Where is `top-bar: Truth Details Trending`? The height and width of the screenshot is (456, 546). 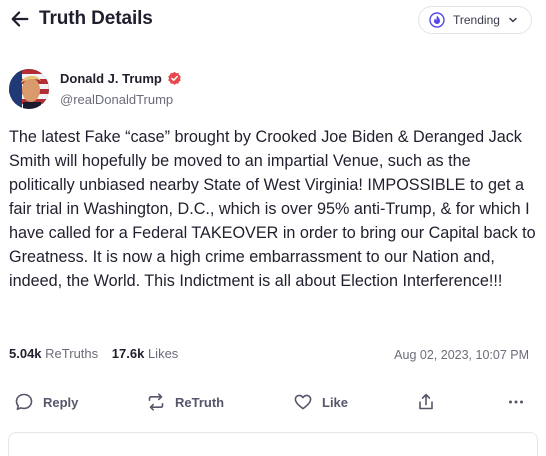 top-bar: Truth Details Trending is located at coordinates (273, 20).